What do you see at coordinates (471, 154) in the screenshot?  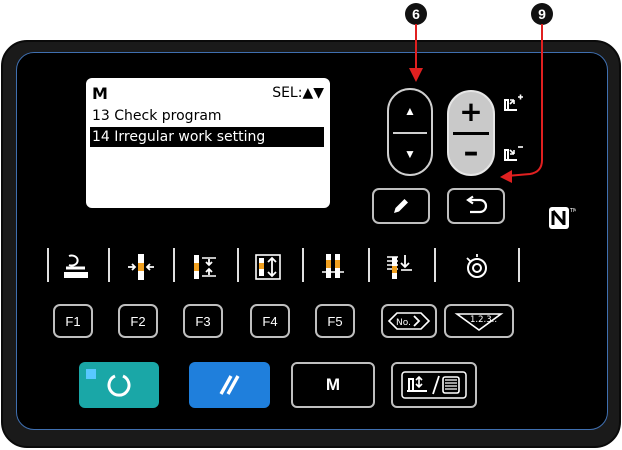 I see `minus-button: –` at bounding box center [471, 154].